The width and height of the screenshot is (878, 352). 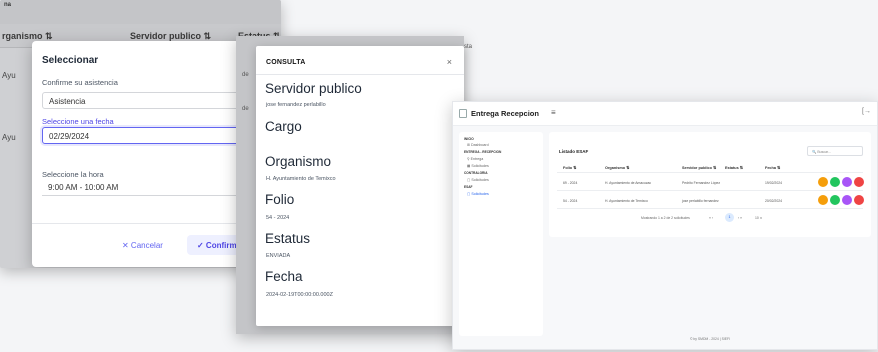 I want to click on cell-folio: 69 - 2024, so click(x=570, y=183).